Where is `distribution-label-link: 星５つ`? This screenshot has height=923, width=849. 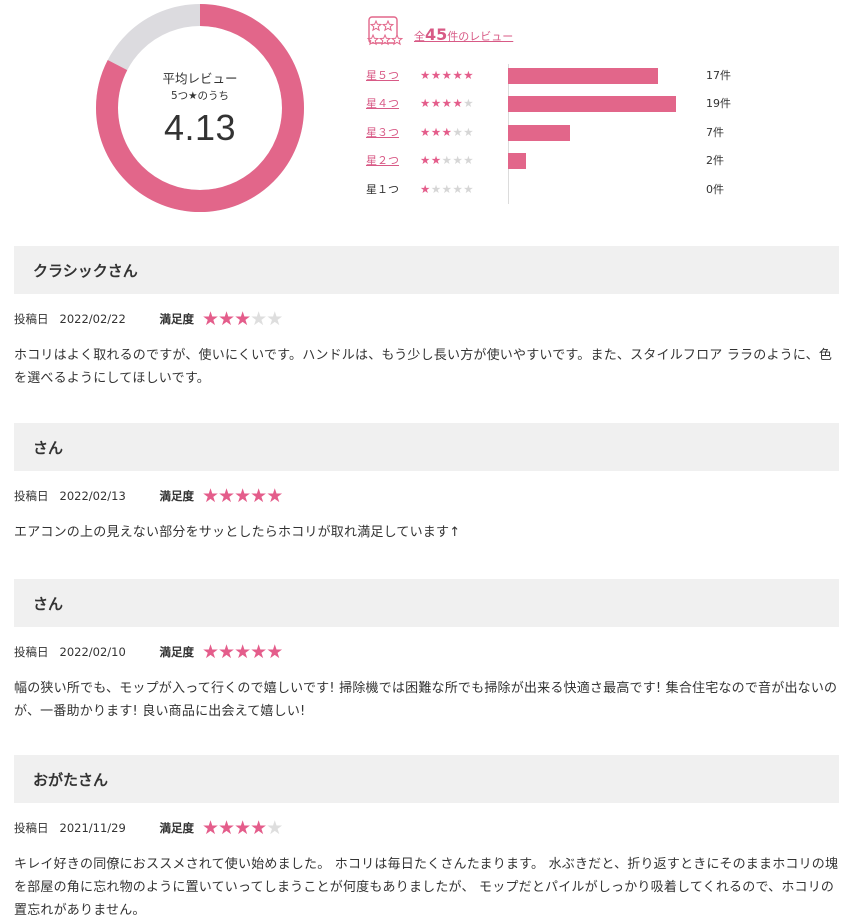 distribution-label-link: 星５つ is located at coordinates (393, 75).